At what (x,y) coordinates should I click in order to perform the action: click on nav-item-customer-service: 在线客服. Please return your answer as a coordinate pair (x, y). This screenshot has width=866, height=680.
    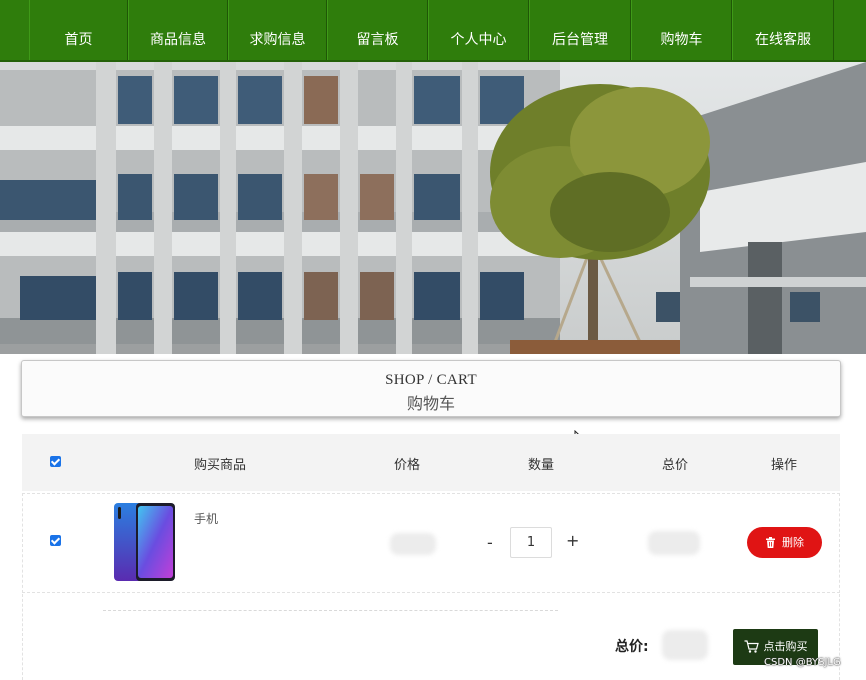
    Looking at the image, I should click on (783, 30).